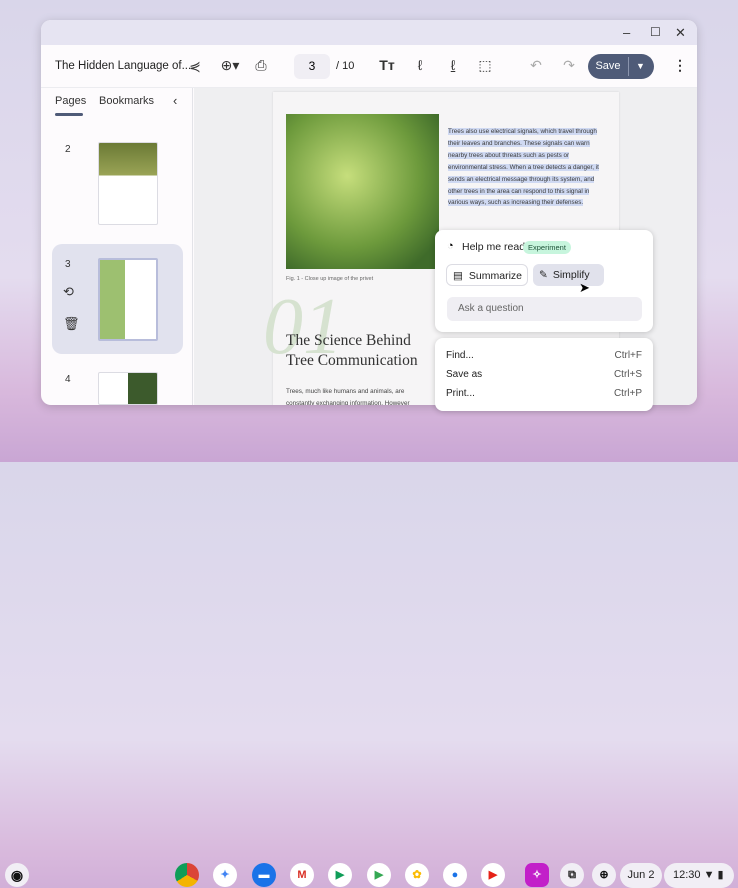 The height and width of the screenshot is (888, 738). Describe the element at coordinates (493, 875) in the screenshot. I see `youtube-icon: ▶` at that location.